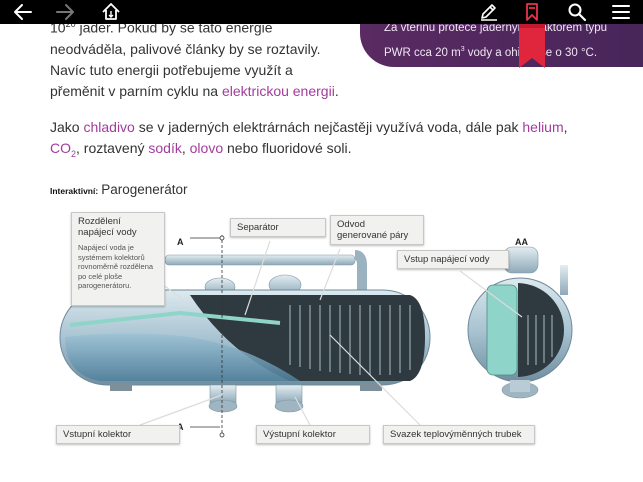 Image resolution: width=643 pixels, height=482 pixels. I want to click on home-icon, so click(111, 12).